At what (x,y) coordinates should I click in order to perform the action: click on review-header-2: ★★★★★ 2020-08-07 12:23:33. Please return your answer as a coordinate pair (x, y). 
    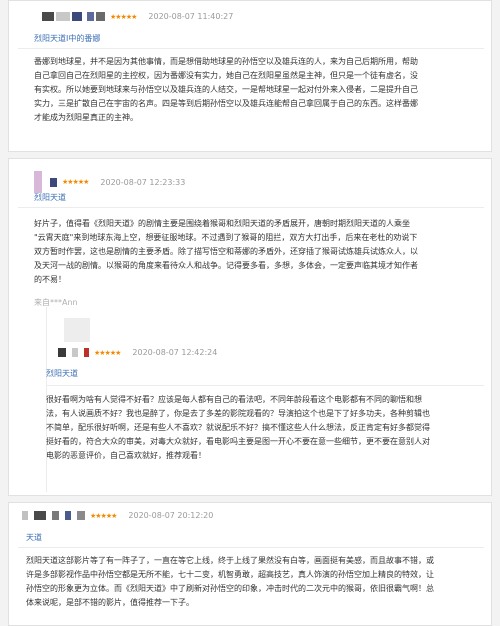
    Looking at the image, I should click on (109, 182).